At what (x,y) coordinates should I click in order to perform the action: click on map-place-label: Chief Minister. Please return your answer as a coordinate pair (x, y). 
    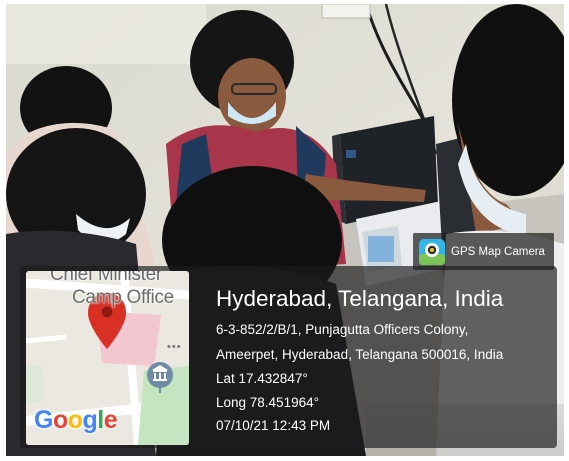
    Looking at the image, I should click on (106, 278).